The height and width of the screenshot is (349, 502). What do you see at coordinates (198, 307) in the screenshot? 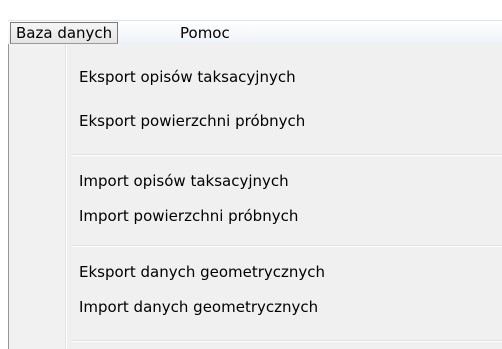
I see `menu-item-import-geometrycznych: Import danych geometrycznych` at bounding box center [198, 307].